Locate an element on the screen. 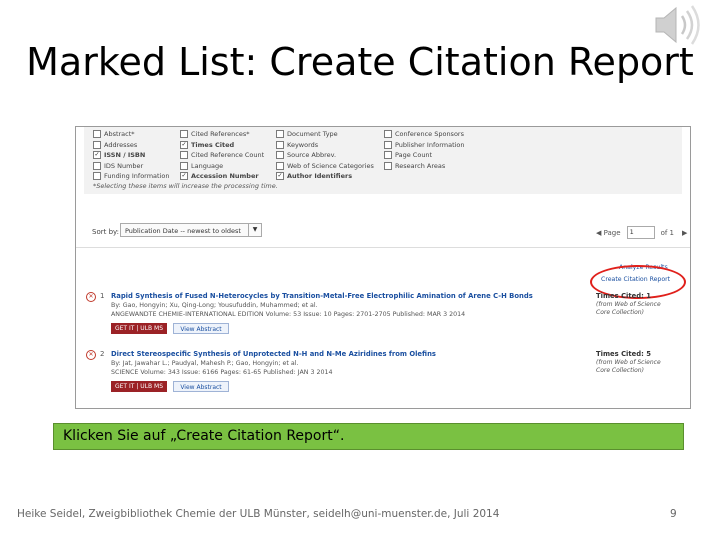  record-number: 1 is located at coordinates (102, 296).